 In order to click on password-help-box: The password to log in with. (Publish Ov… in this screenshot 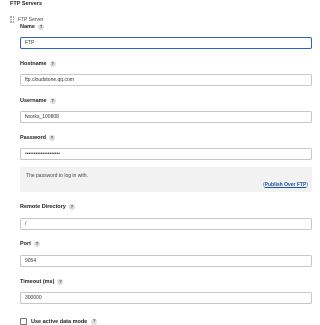, I will do `click(166, 179)`.